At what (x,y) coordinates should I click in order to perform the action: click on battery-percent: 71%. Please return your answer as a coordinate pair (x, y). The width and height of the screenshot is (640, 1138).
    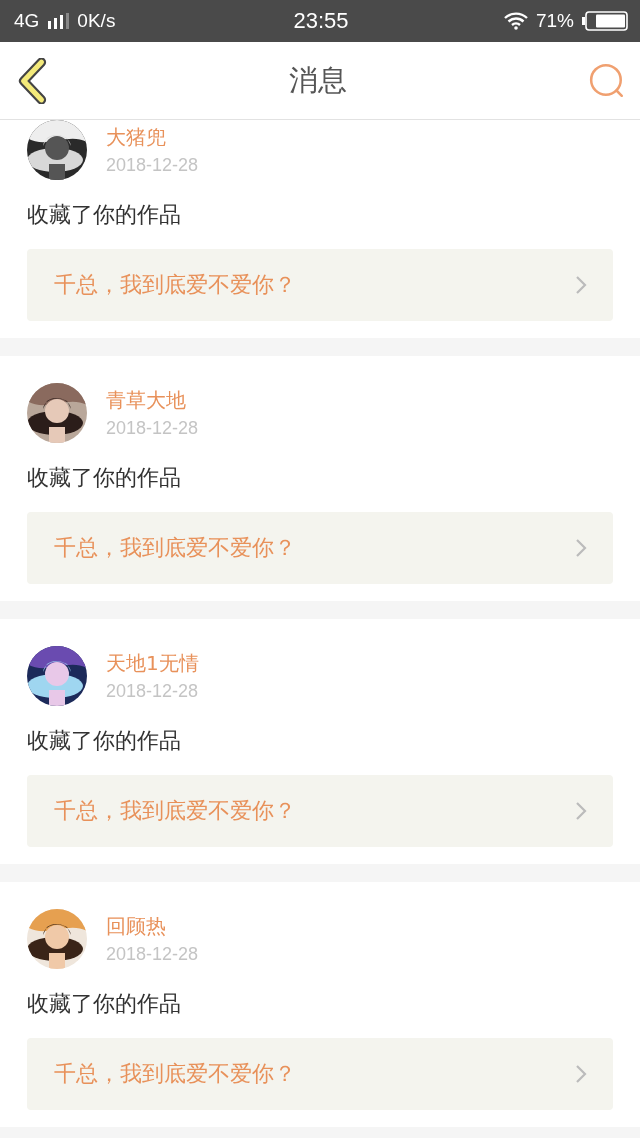
    Looking at the image, I should click on (554, 21).